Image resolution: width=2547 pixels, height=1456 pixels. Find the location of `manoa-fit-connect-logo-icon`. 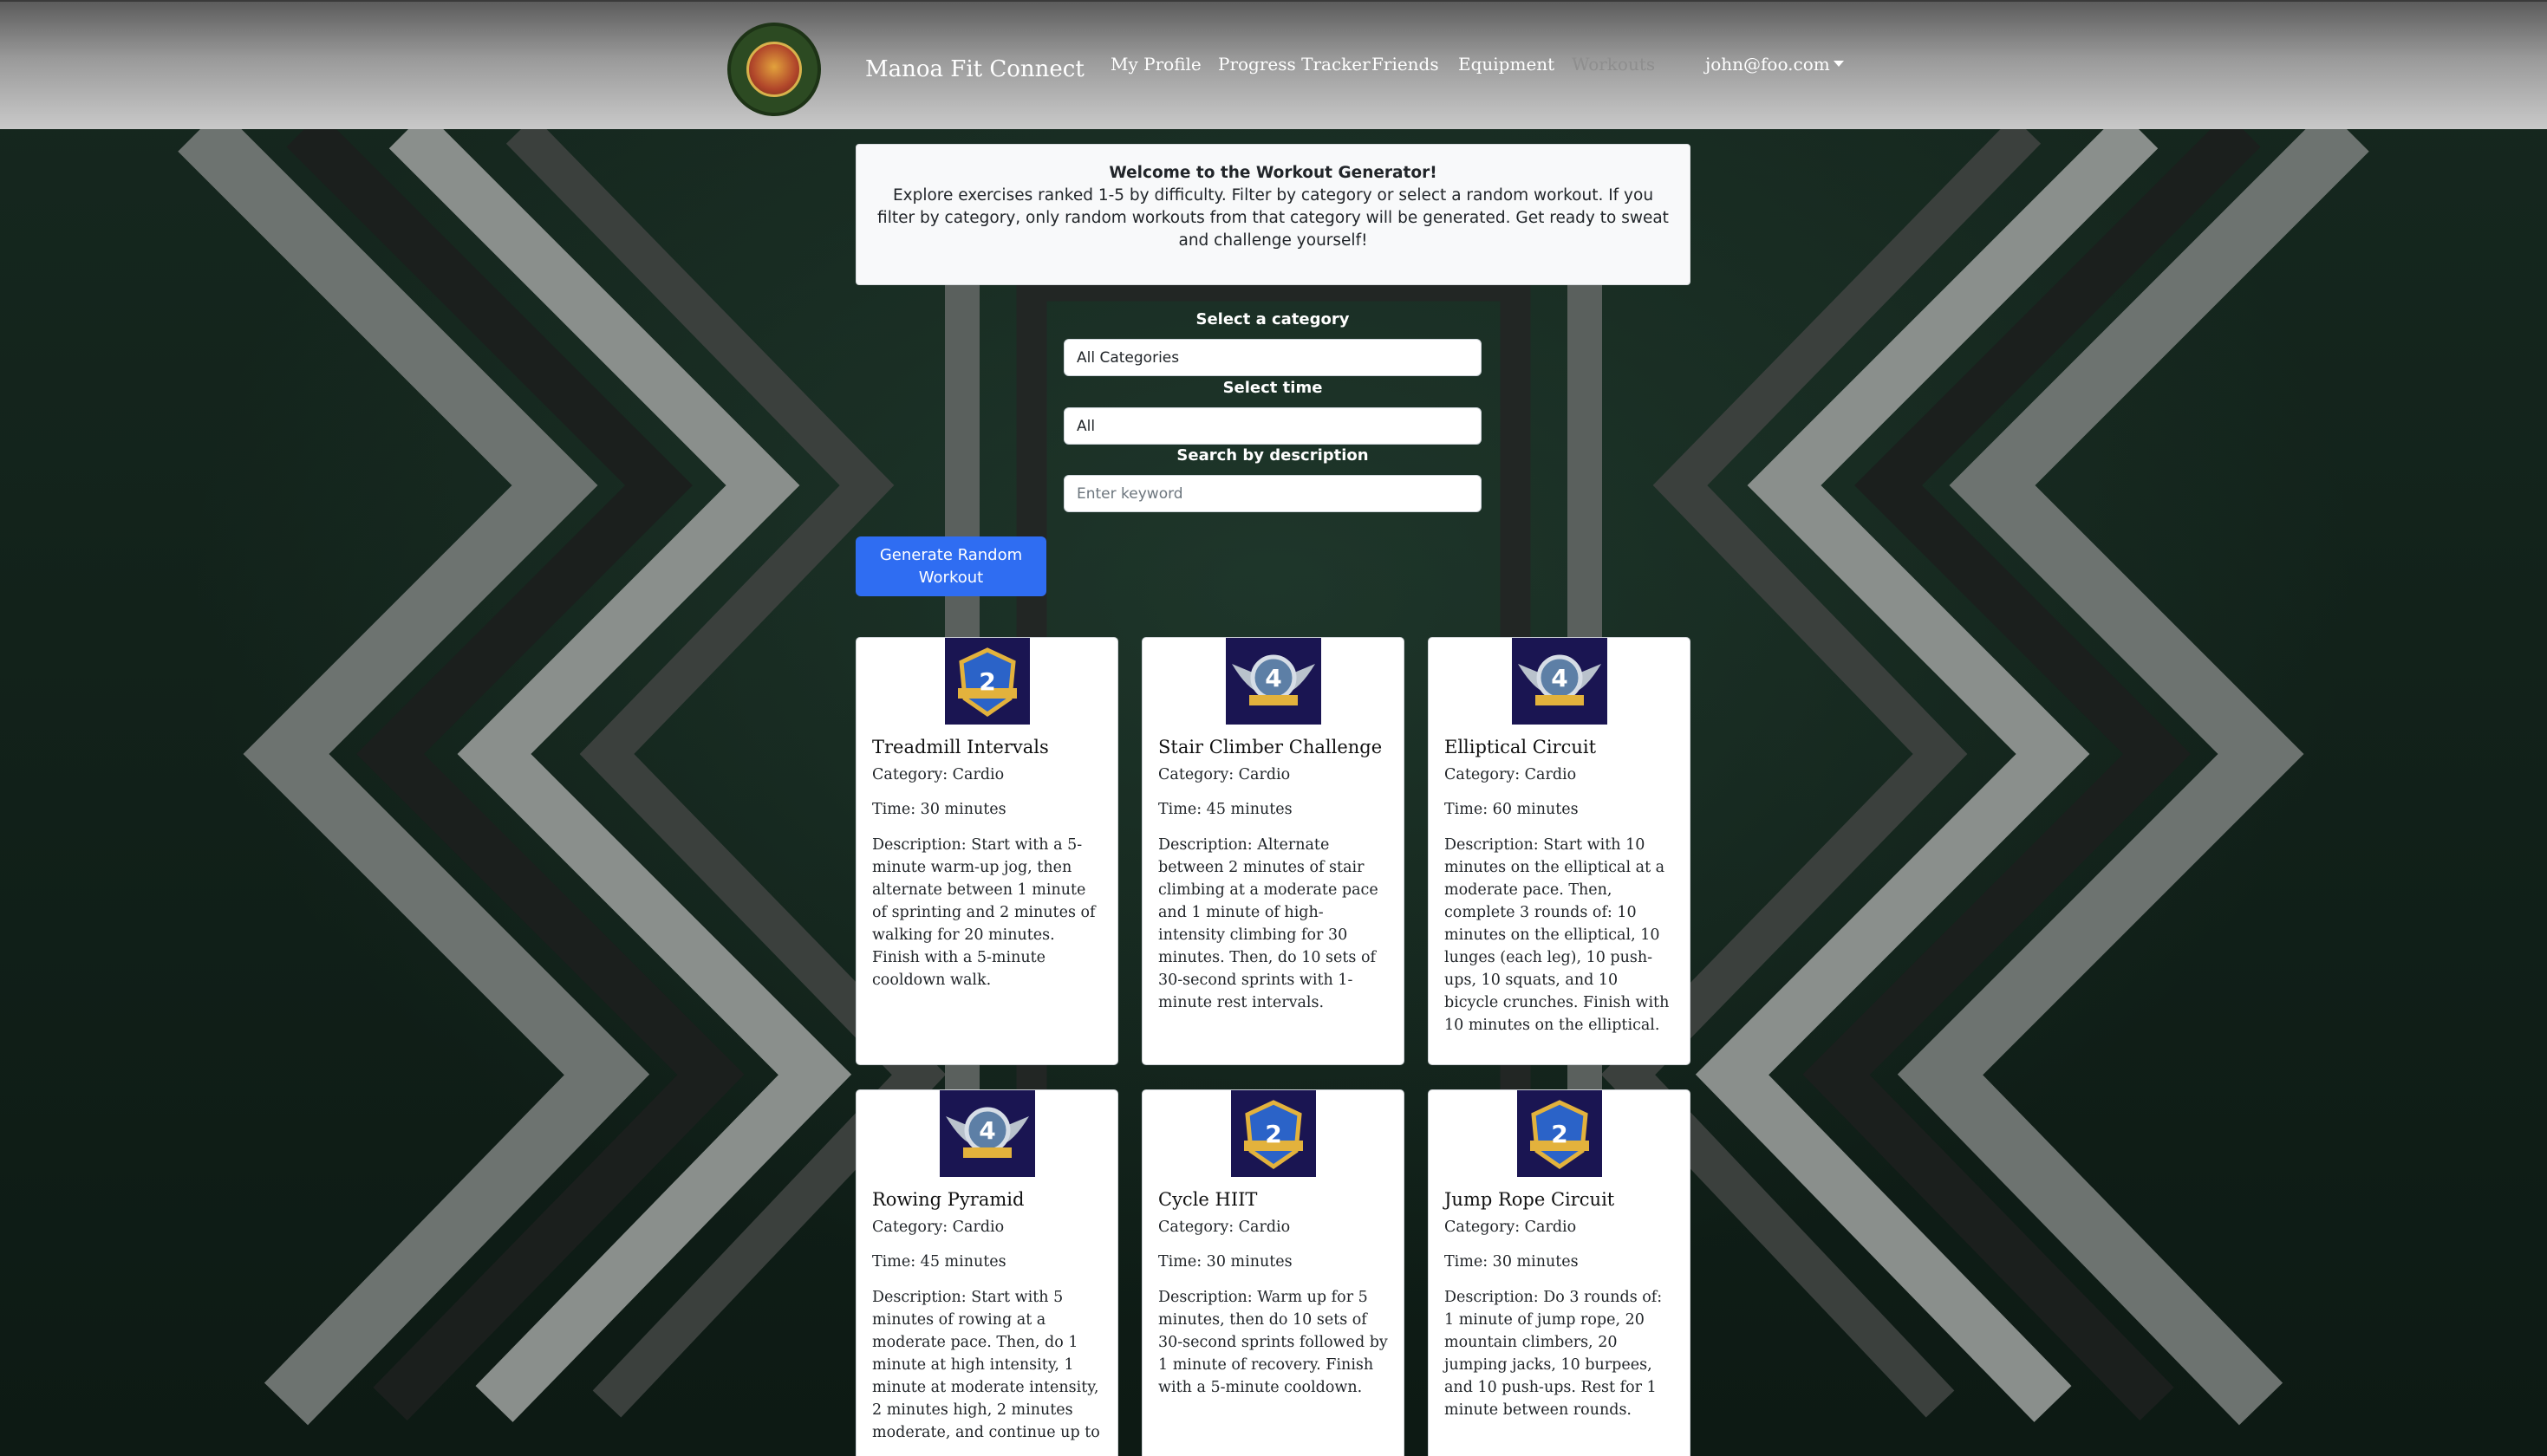

manoa-fit-connect-logo-icon is located at coordinates (774, 69).